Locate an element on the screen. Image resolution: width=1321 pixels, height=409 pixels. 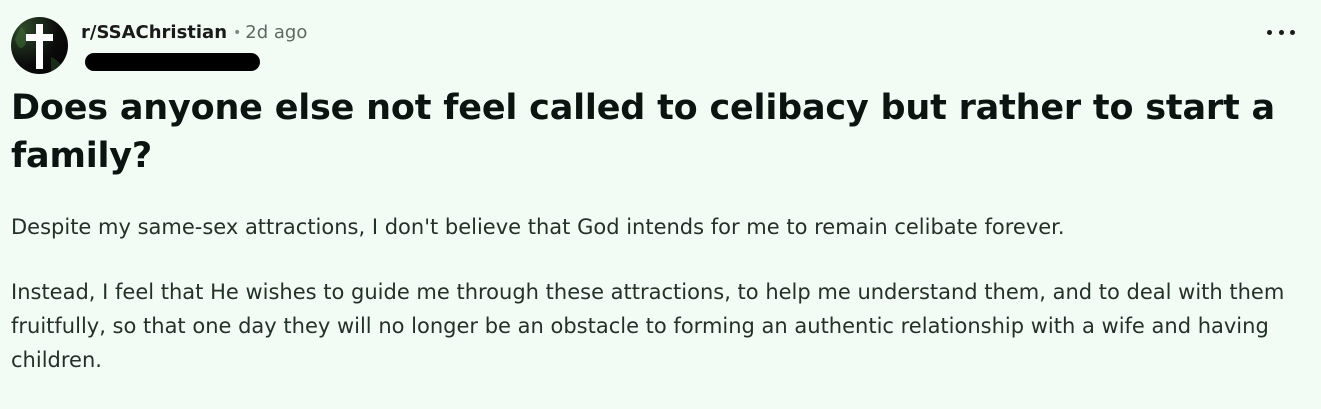
post-time: 2d ago is located at coordinates (276, 32).